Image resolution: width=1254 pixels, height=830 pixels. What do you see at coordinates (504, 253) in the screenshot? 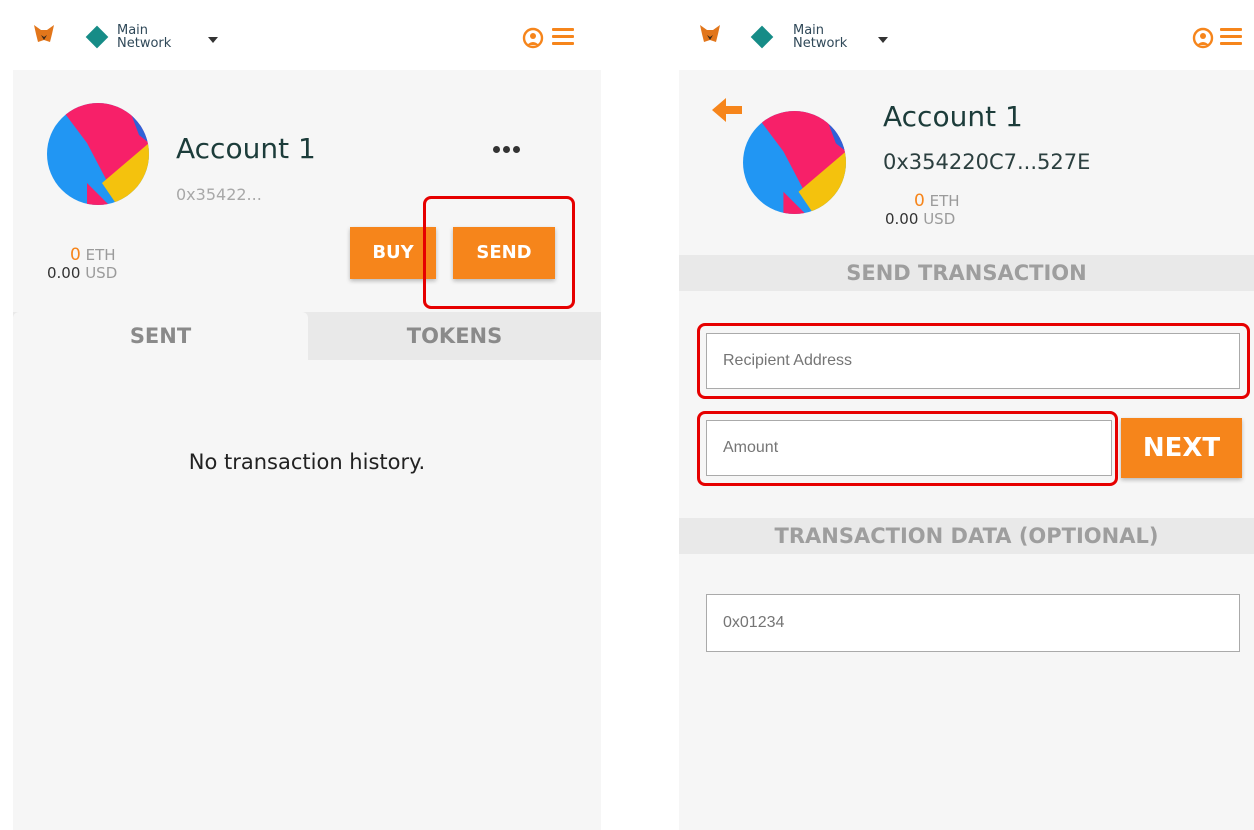
I see `send-button: SEND` at bounding box center [504, 253].